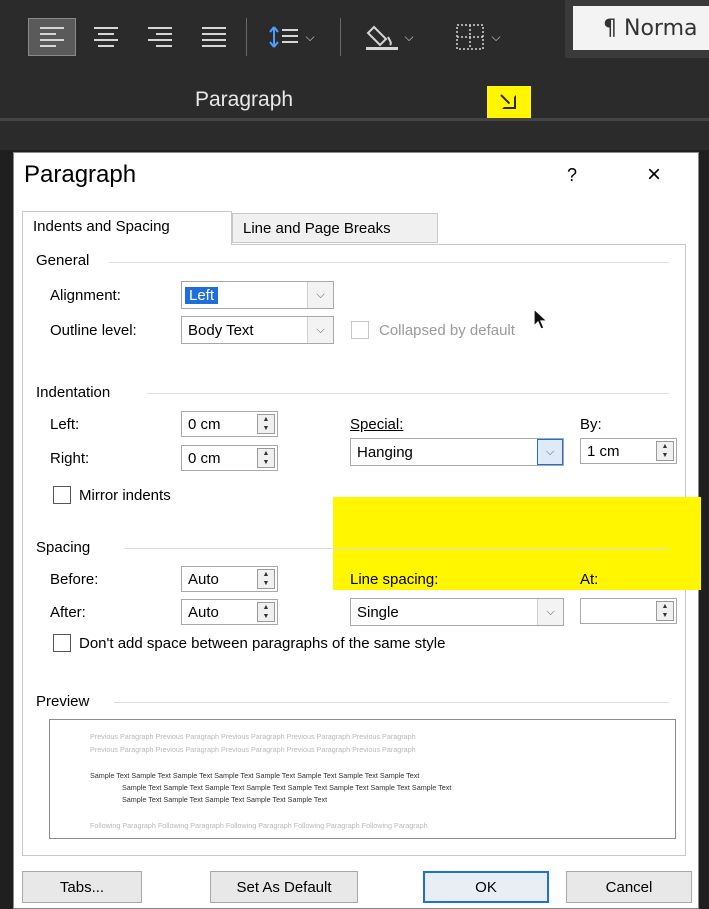  I want to click on special-value: Hanging, so click(385, 452).